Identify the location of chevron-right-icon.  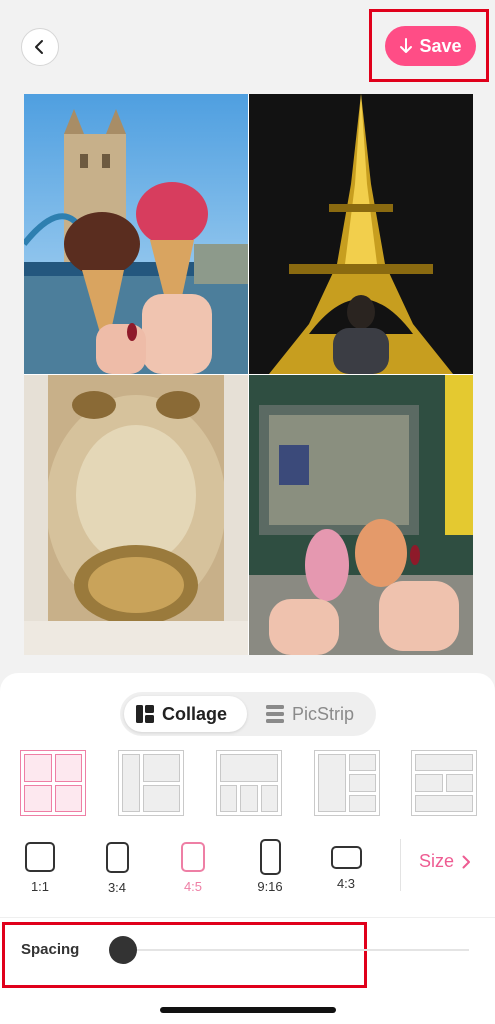
(466, 861).